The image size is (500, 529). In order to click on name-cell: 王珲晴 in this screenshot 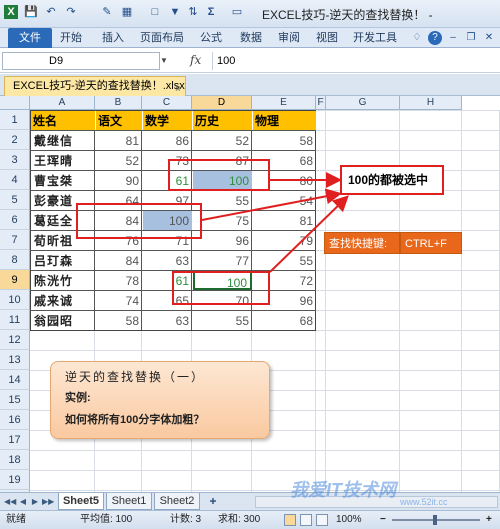, I will do `click(63, 160)`.